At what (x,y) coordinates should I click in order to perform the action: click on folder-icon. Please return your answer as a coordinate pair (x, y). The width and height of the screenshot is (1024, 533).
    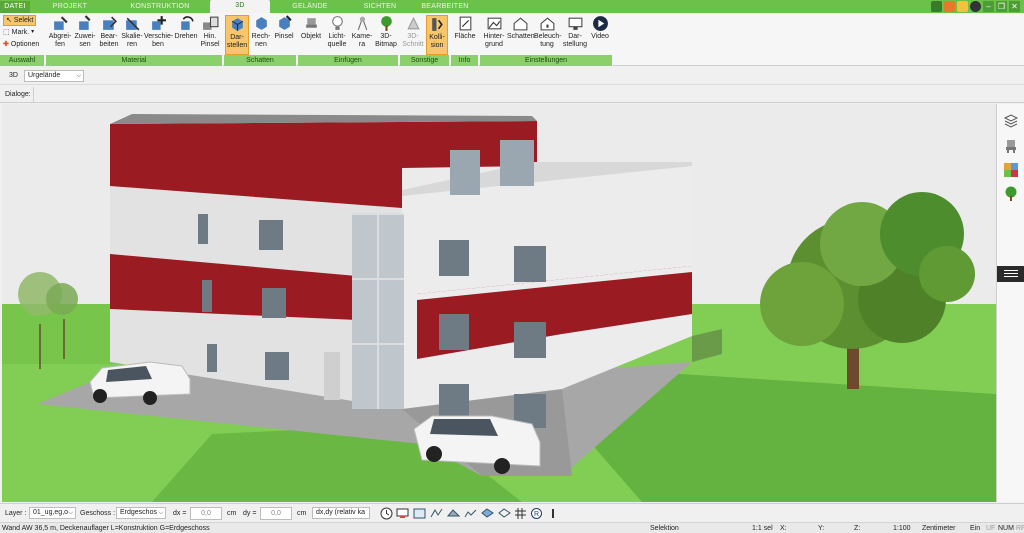
    Looking at the image, I should click on (962, 6).